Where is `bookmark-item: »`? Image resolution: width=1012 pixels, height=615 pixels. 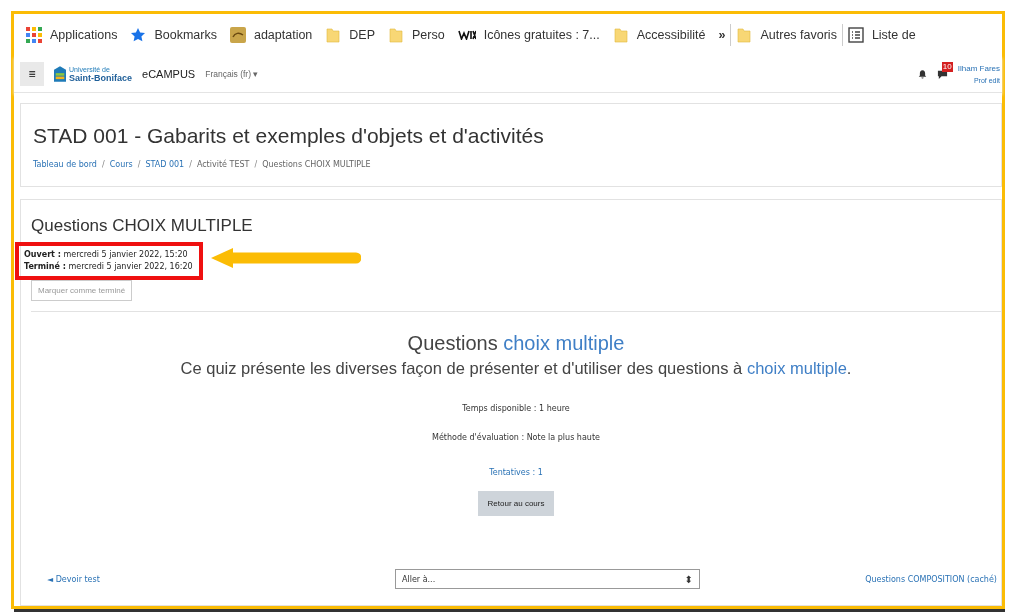
bookmark-item: » is located at coordinates (722, 35).